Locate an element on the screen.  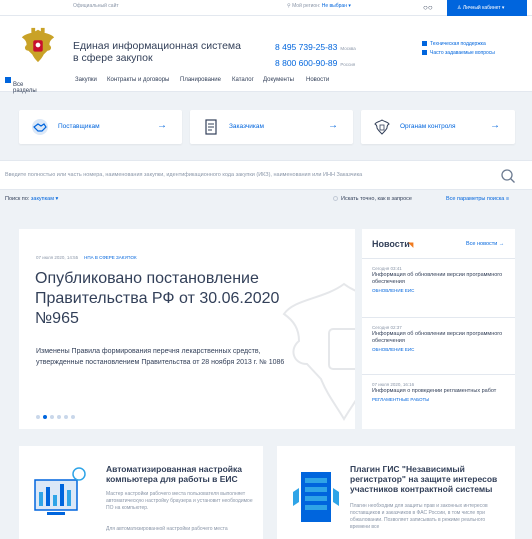
news-item-date: Сегодня 02:37 is located at coordinates (387, 327).